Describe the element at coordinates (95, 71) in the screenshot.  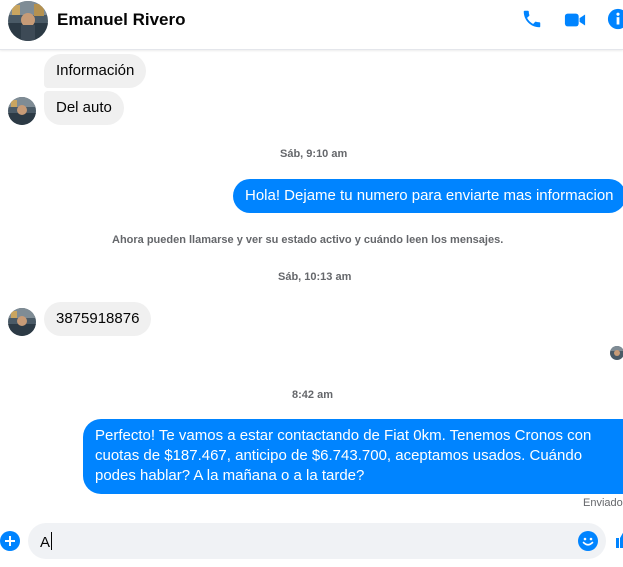
I see `incoming-message: Información` at that location.